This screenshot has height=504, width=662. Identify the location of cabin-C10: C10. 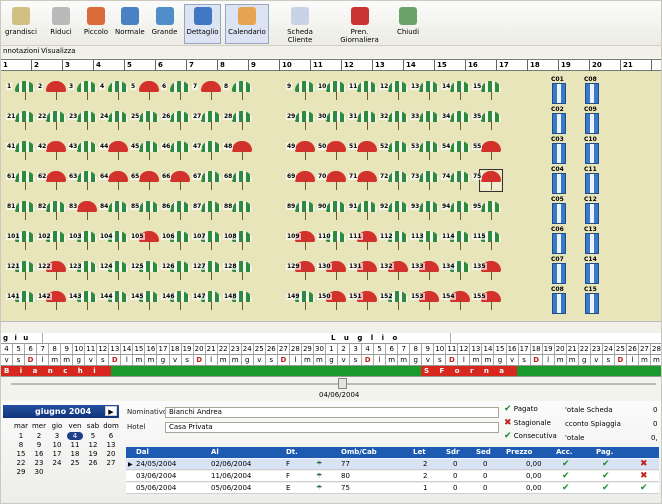
(591, 150).